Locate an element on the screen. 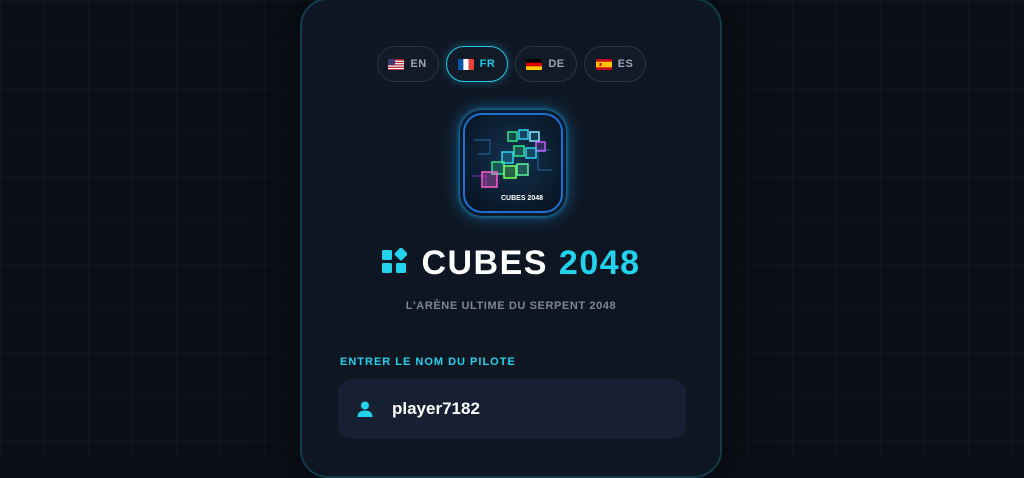 This screenshot has width=1024, height=478. de-flag-icon is located at coordinates (534, 64).